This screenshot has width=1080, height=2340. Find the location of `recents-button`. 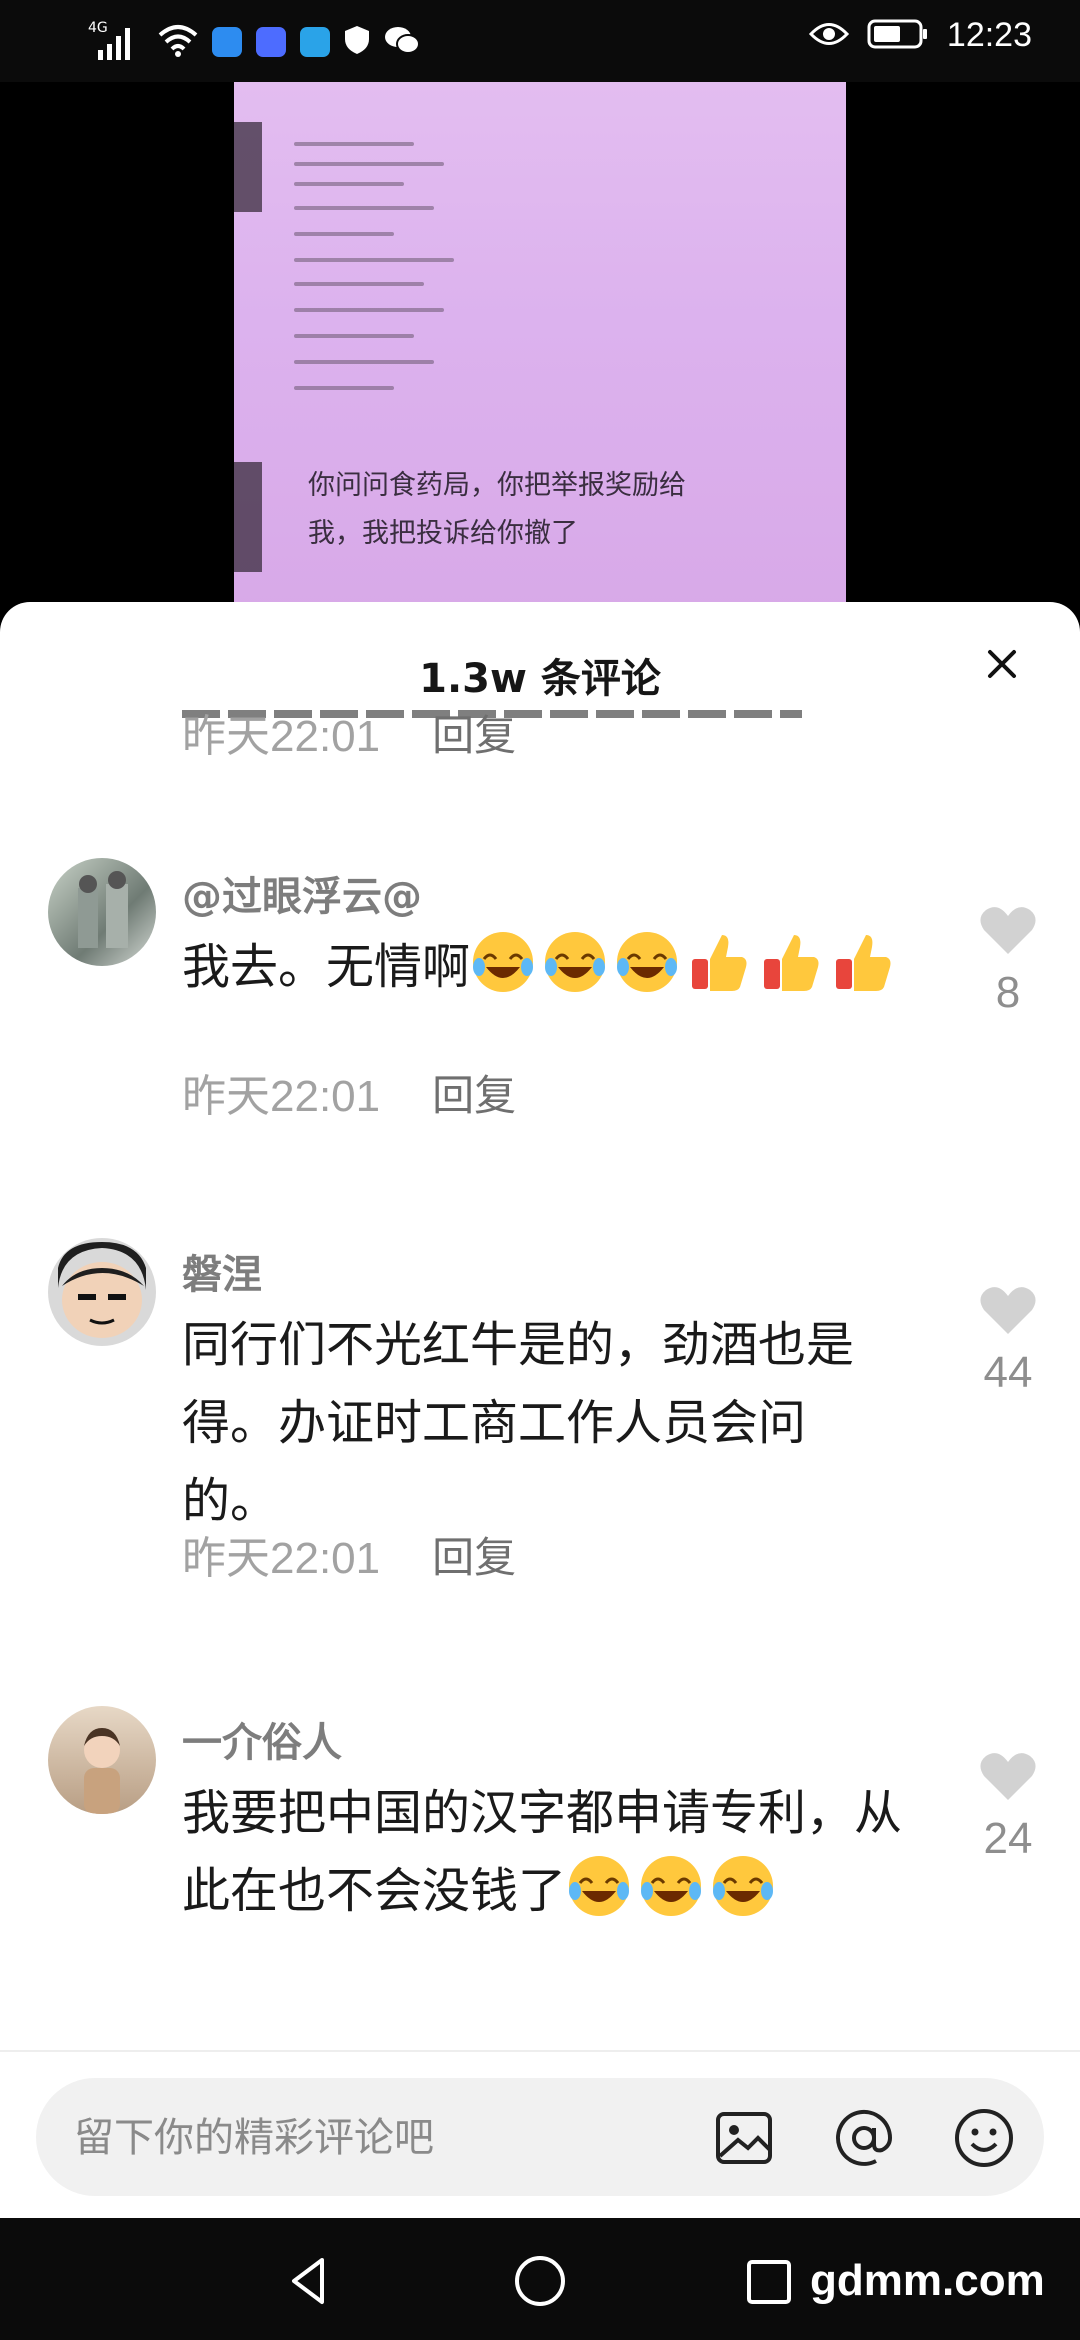

recents-button is located at coordinates (768, 2281).